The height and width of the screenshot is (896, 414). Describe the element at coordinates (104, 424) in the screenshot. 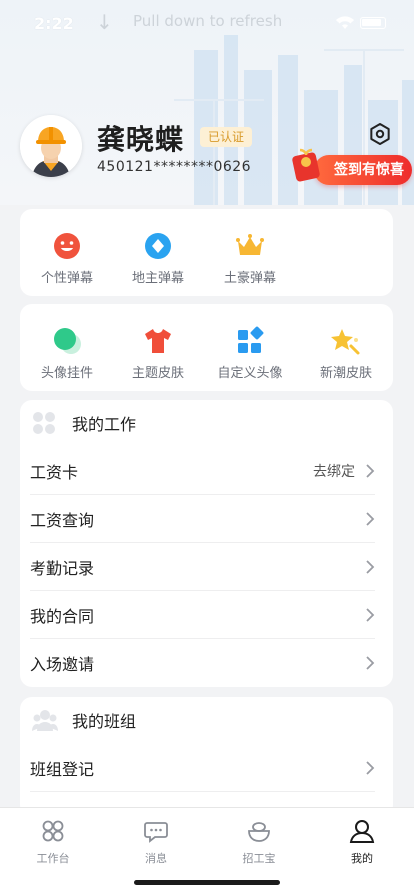

I see `section-title: 我的工作` at that location.